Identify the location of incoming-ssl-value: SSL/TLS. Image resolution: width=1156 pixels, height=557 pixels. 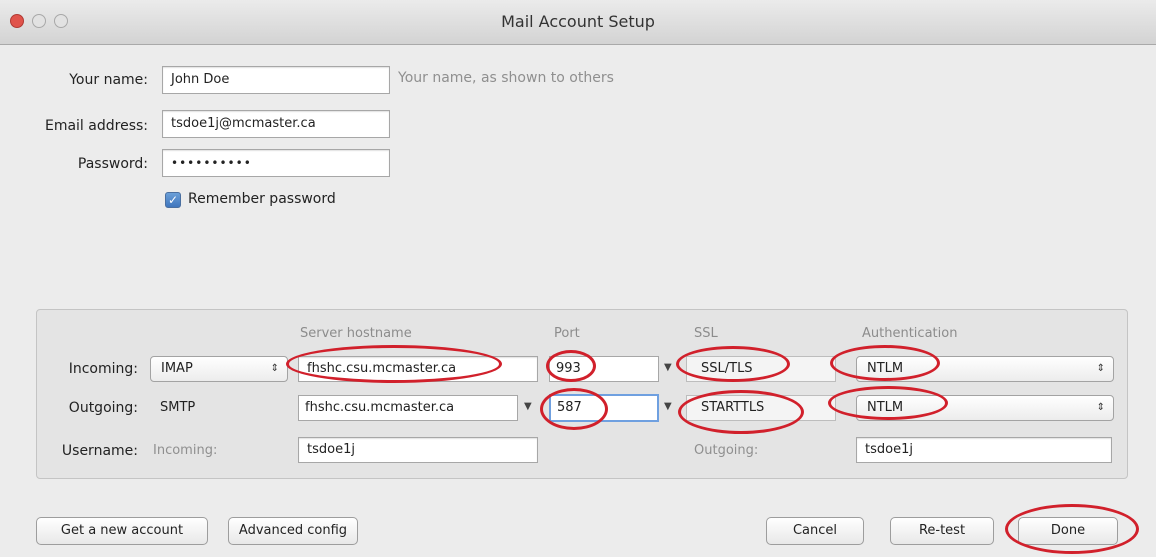
(727, 368).